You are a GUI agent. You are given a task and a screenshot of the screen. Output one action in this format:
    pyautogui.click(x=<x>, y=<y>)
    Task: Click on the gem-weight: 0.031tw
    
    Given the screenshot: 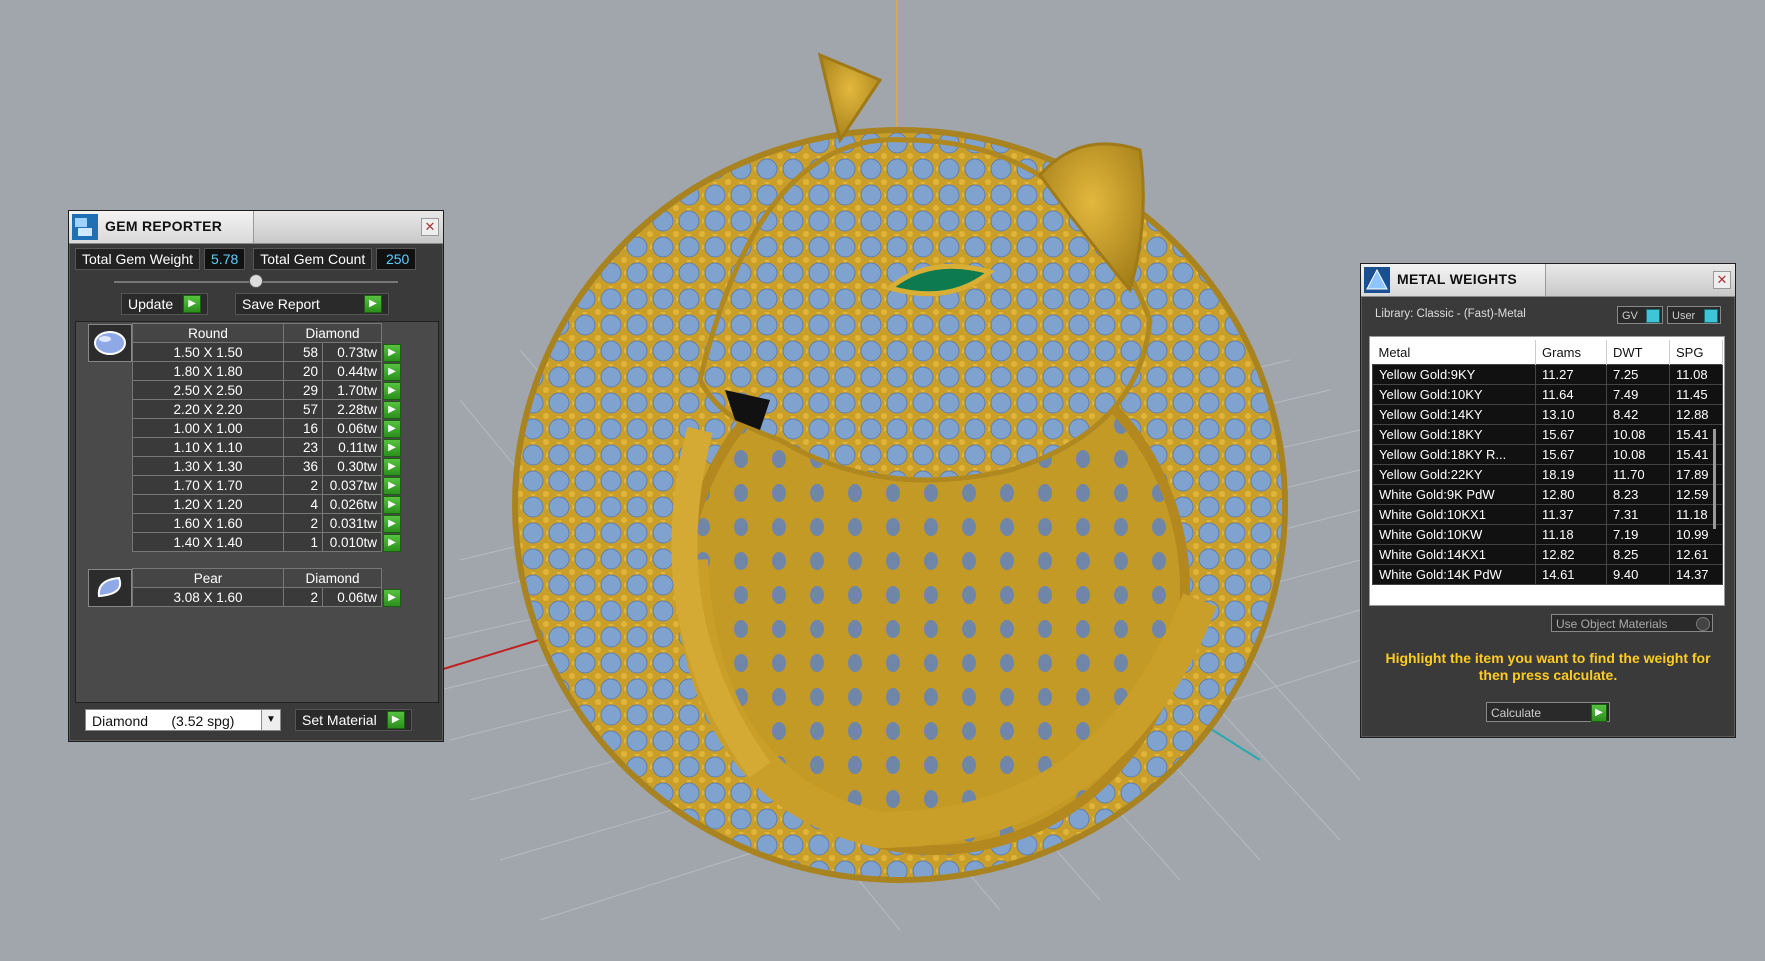 What is the action you would take?
    pyautogui.click(x=352, y=523)
    